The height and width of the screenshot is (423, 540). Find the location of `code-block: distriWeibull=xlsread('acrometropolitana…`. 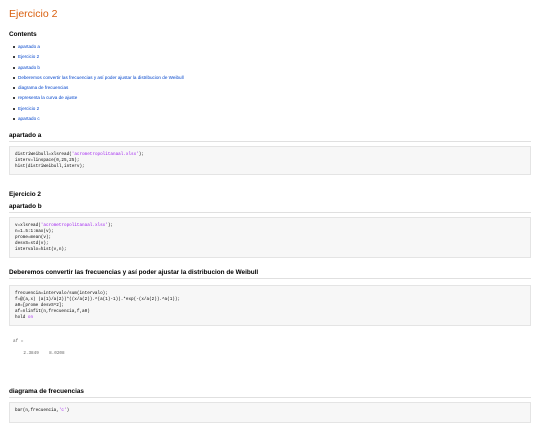

code-block: distriWeibull=xlsread('acrometropolitana… is located at coordinates (270, 160).